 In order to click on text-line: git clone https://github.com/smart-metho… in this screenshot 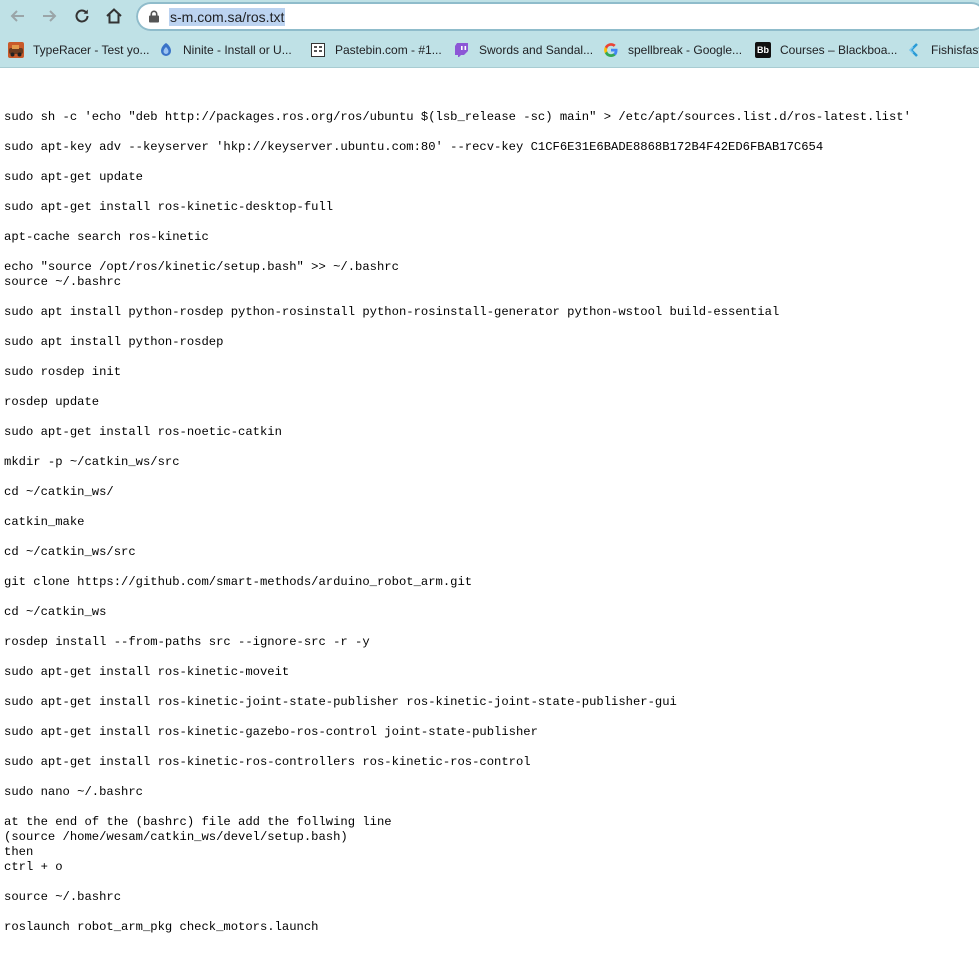, I will do `click(238, 582)`.